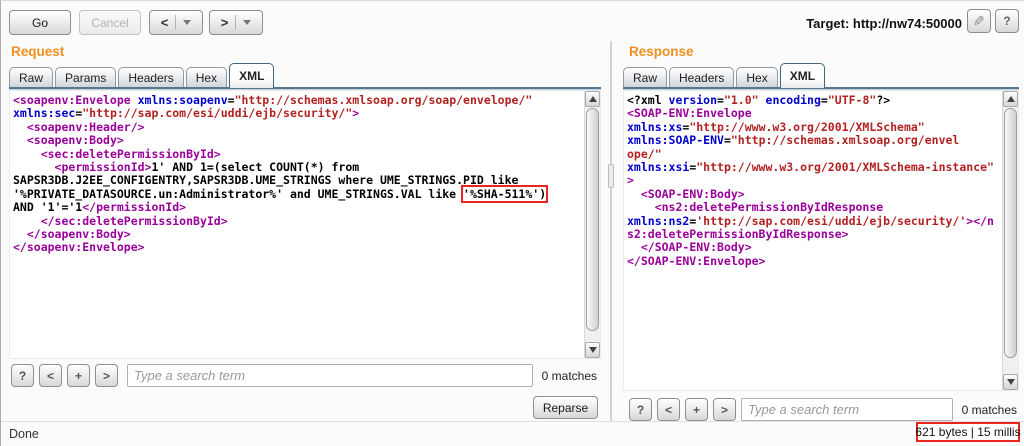 The image size is (1024, 446). What do you see at coordinates (252, 75) in the screenshot?
I see `request-tab-xml: XML` at bounding box center [252, 75].